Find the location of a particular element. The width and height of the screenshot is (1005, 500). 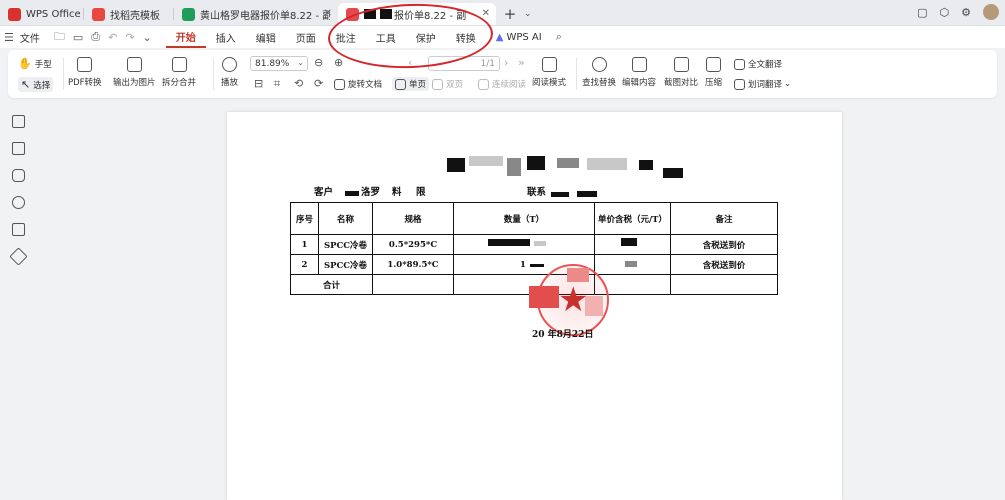

layers-icon is located at coordinates (18, 256).